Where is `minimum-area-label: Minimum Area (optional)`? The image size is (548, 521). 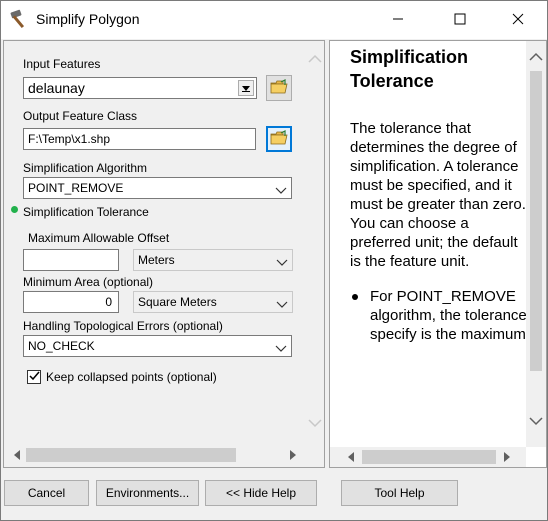 minimum-area-label: Minimum Area (optional) is located at coordinates (88, 282).